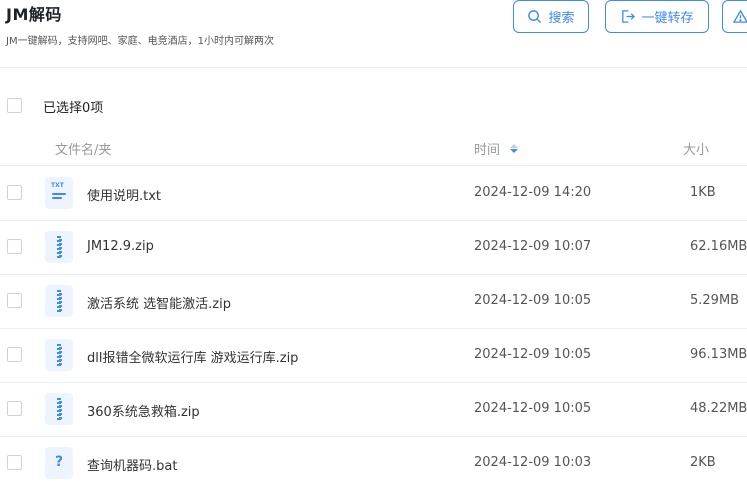  What do you see at coordinates (159, 302) in the screenshot?
I see `file-name: 激活系统 选智能激活.zip` at bounding box center [159, 302].